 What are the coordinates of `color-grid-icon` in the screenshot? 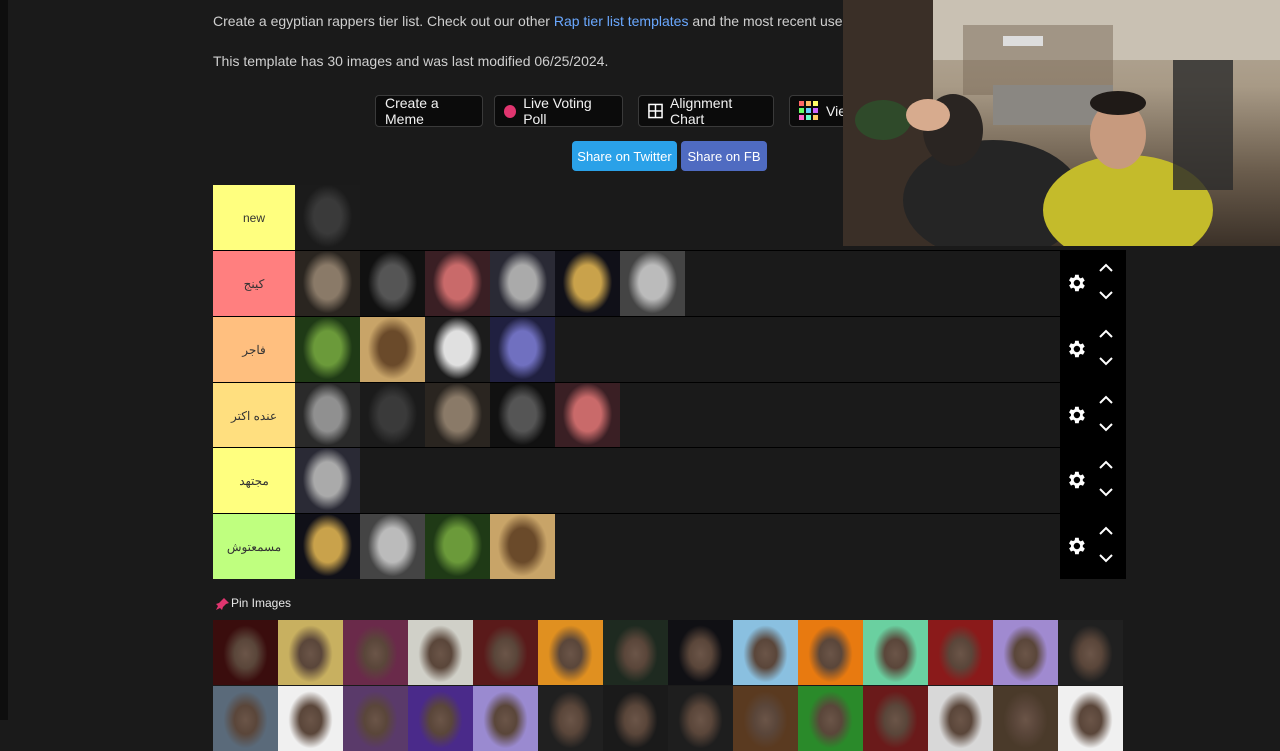 It's located at (808, 110).